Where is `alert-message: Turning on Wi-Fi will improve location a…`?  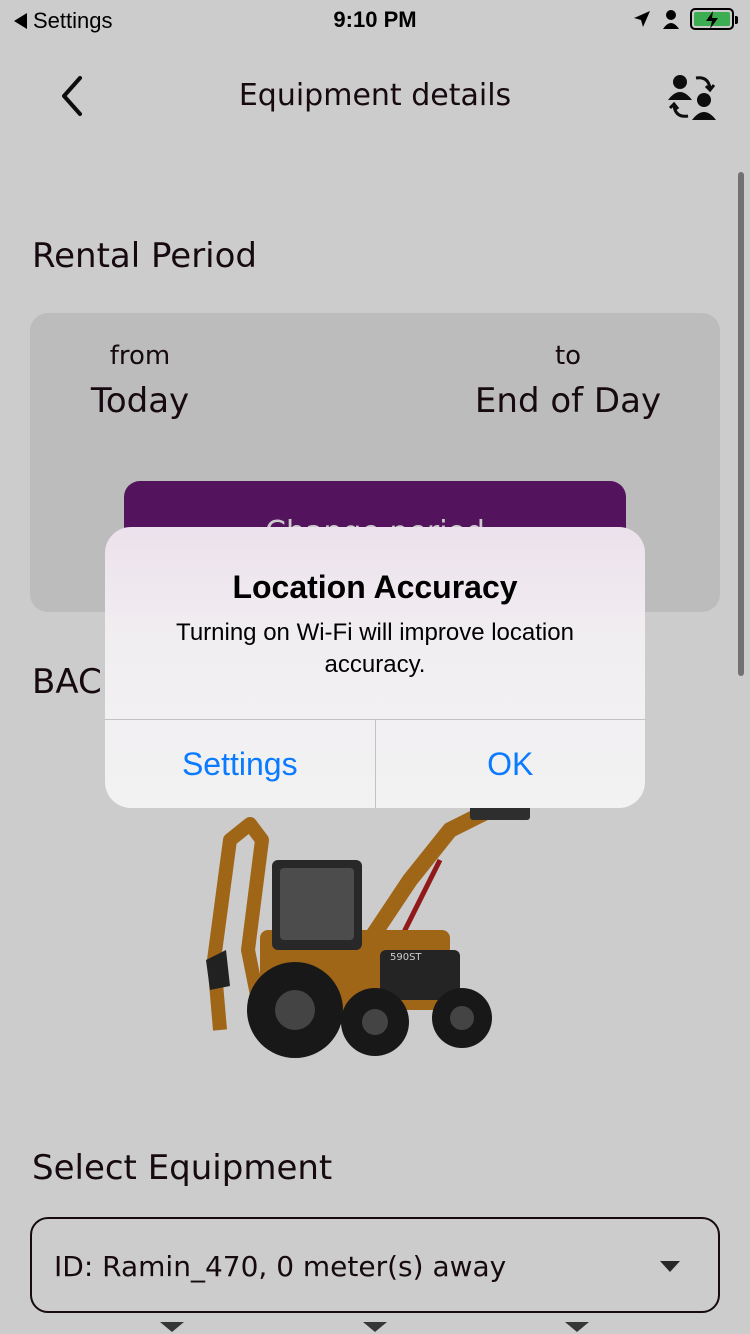
alert-message: Turning on Wi-Fi will improve location a… is located at coordinates (375, 648).